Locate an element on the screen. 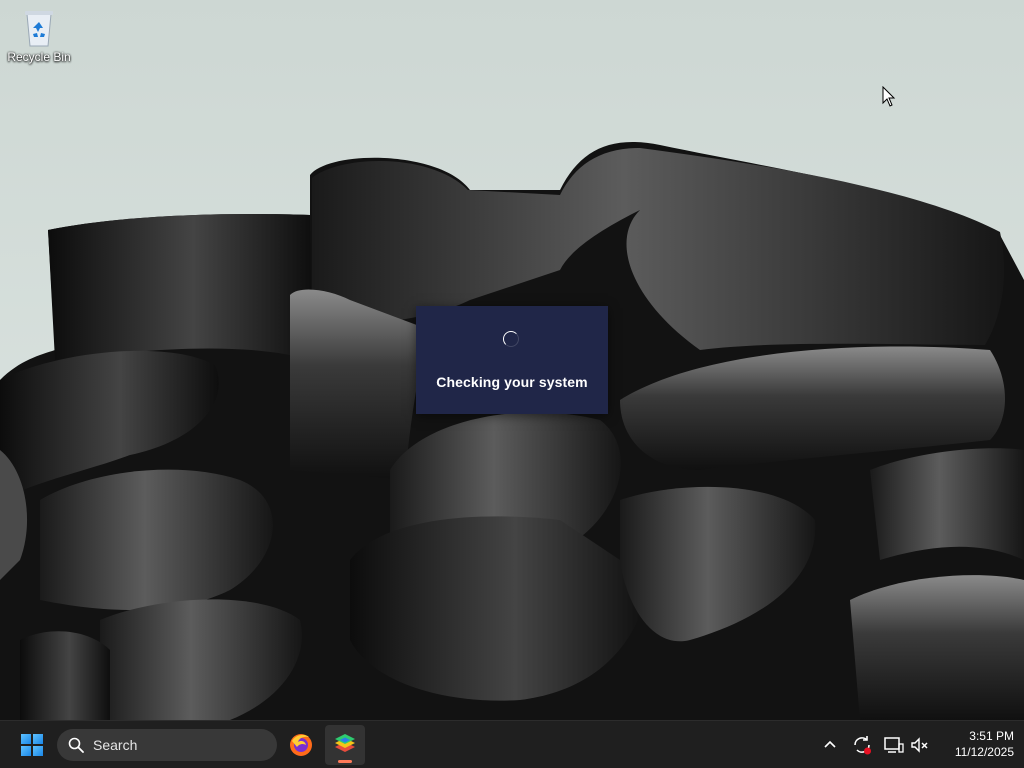 The height and width of the screenshot is (768, 1024). speaker-muted-icon is located at coordinates (919, 745).